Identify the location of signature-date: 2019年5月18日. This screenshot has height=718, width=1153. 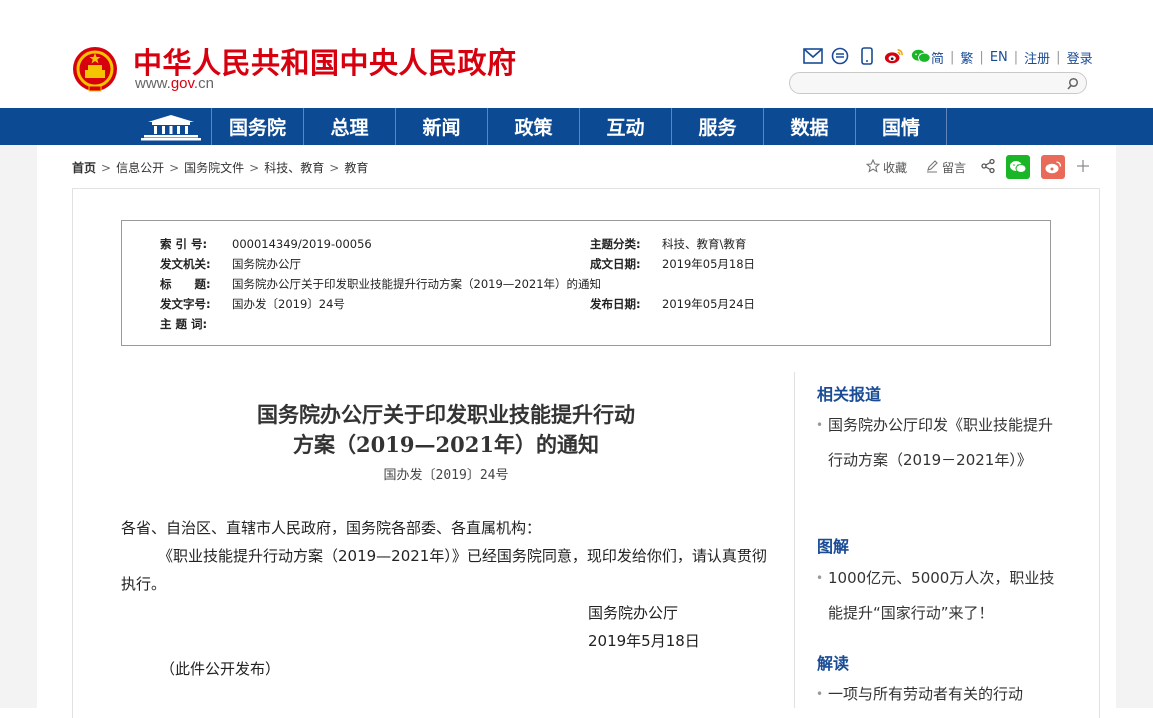
(644, 641).